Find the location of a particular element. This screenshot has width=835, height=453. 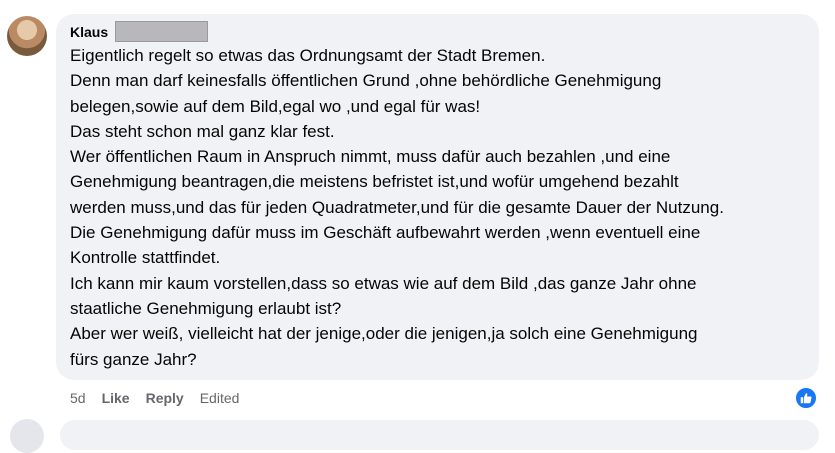

redacted-surname is located at coordinates (161, 31).